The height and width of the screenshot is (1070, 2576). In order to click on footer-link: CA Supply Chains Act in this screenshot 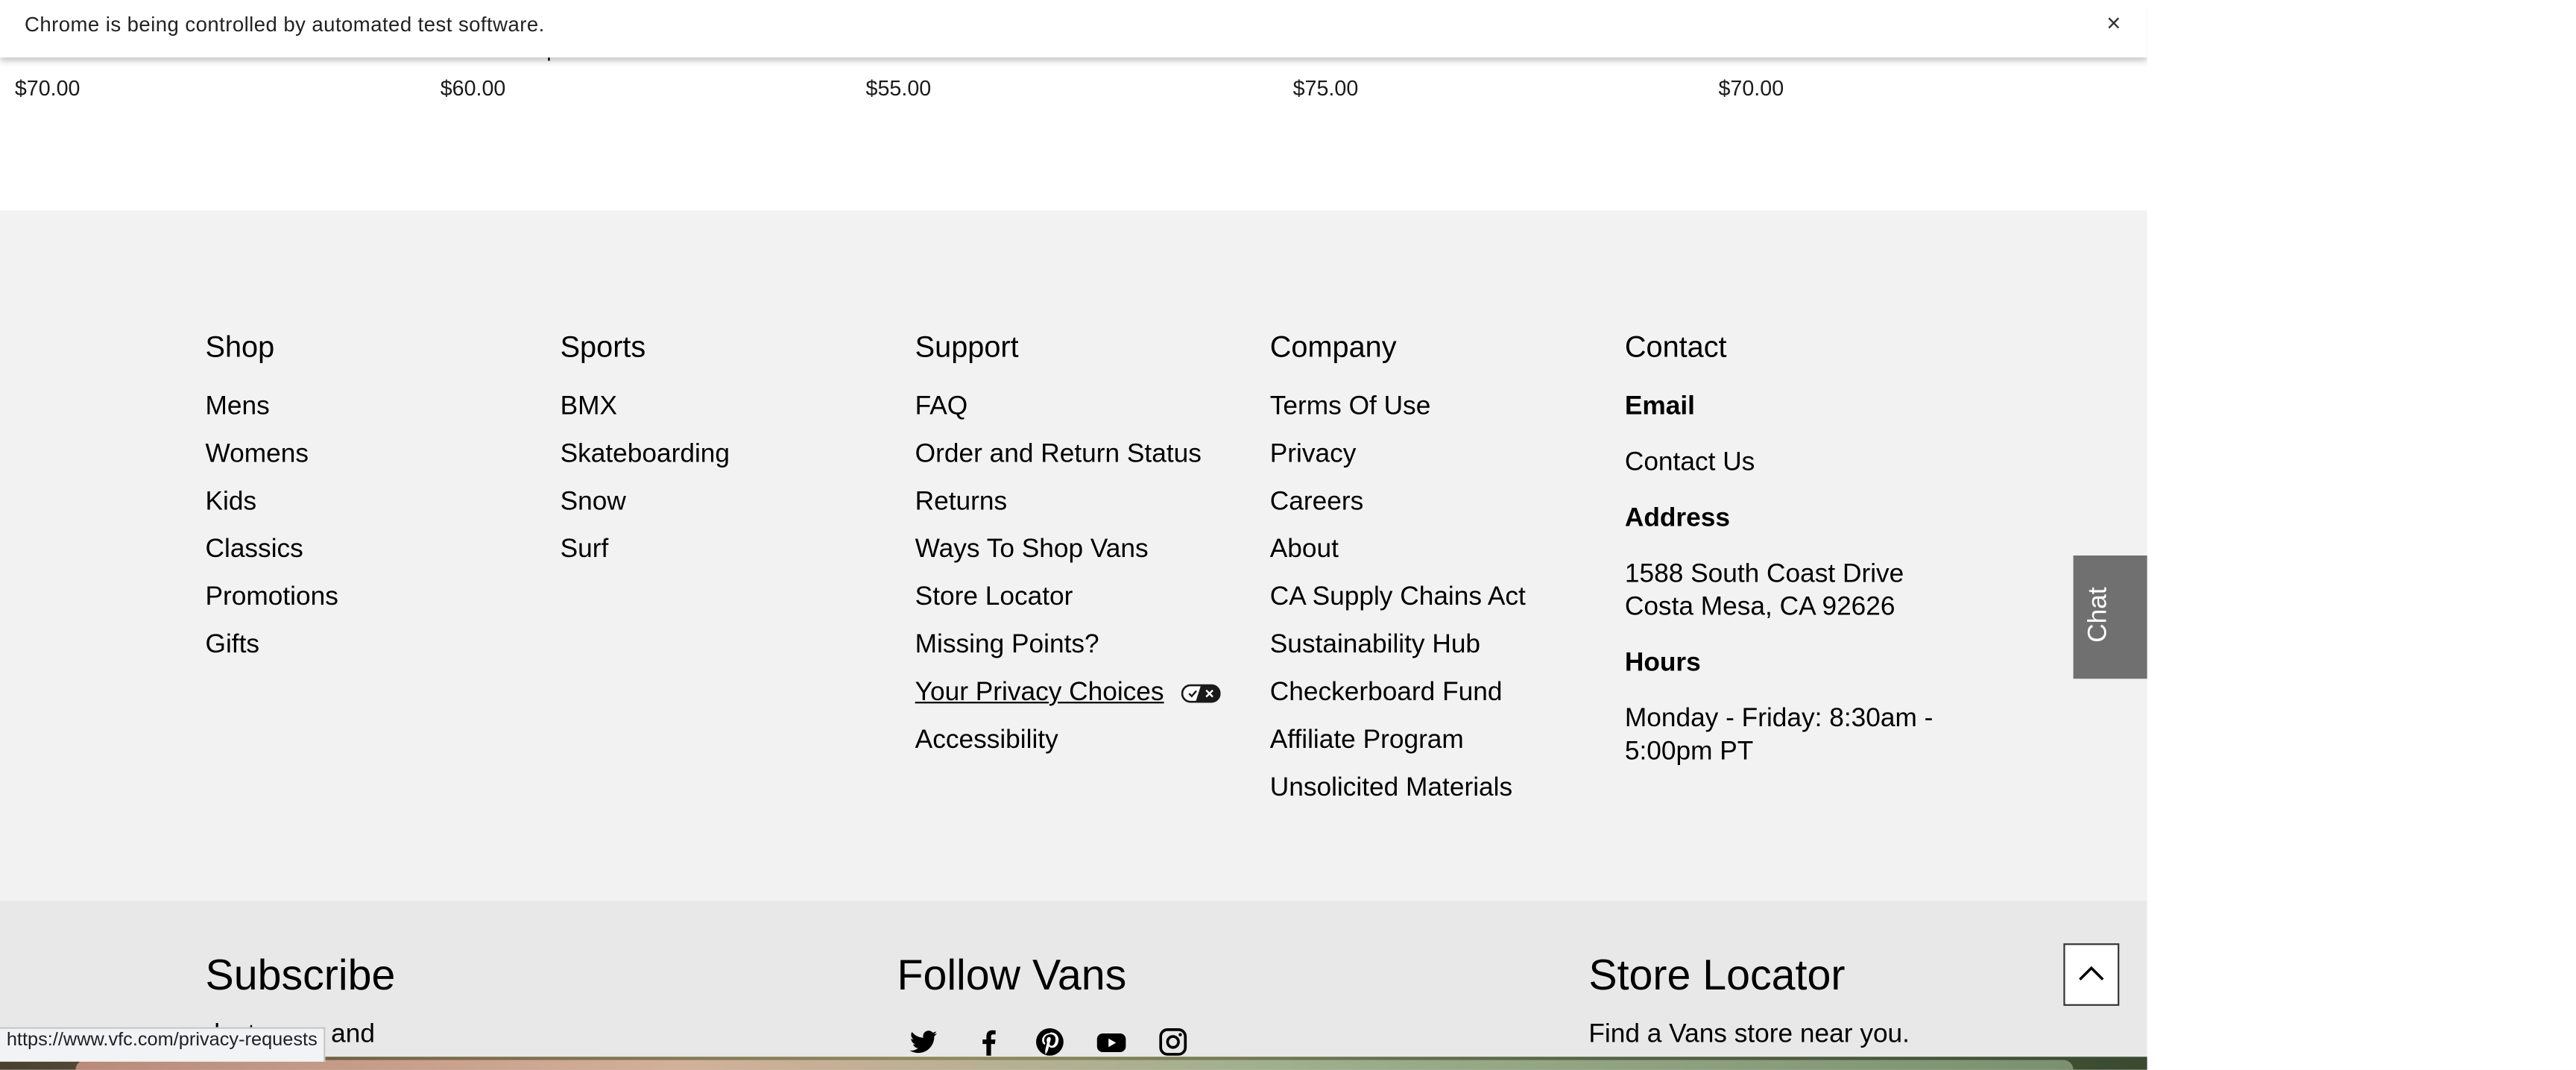, I will do `click(1398, 606)`.